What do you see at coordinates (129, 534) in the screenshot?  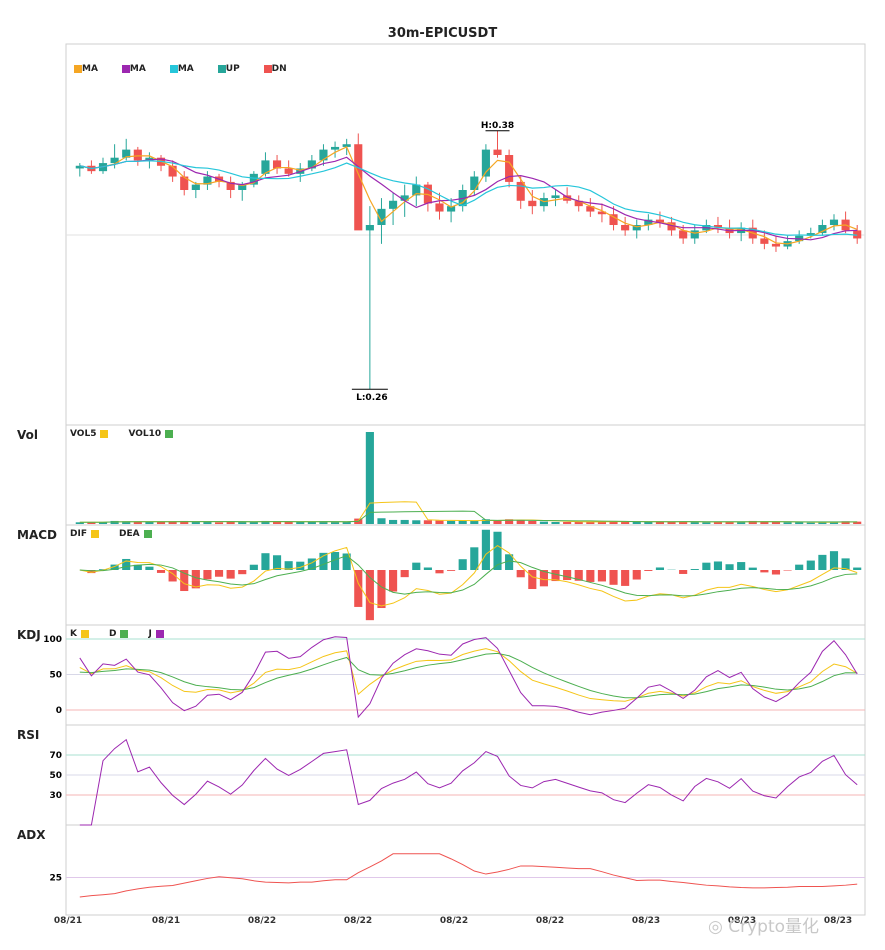 I see `legend-dea: DEA` at bounding box center [129, 534].